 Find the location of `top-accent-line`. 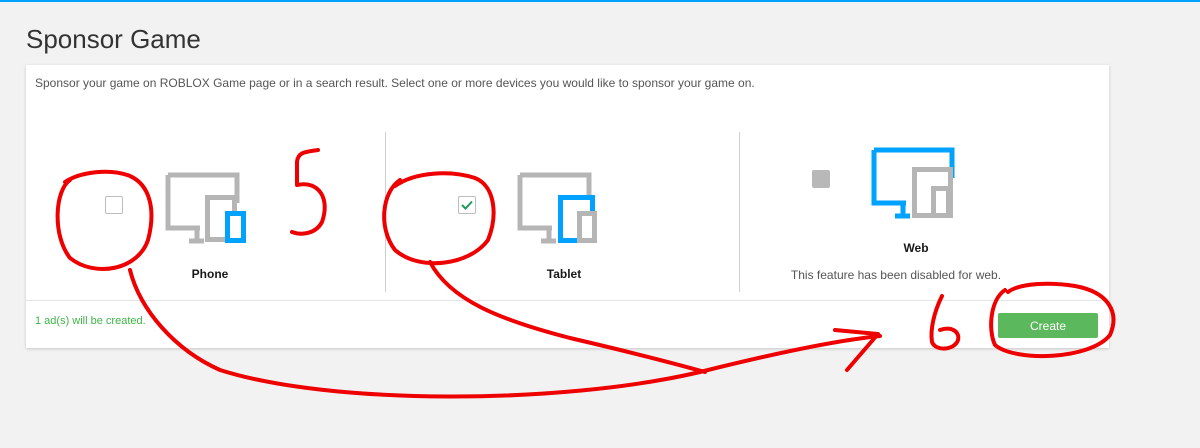

top-accent-line is located at coordinates (600, 1).